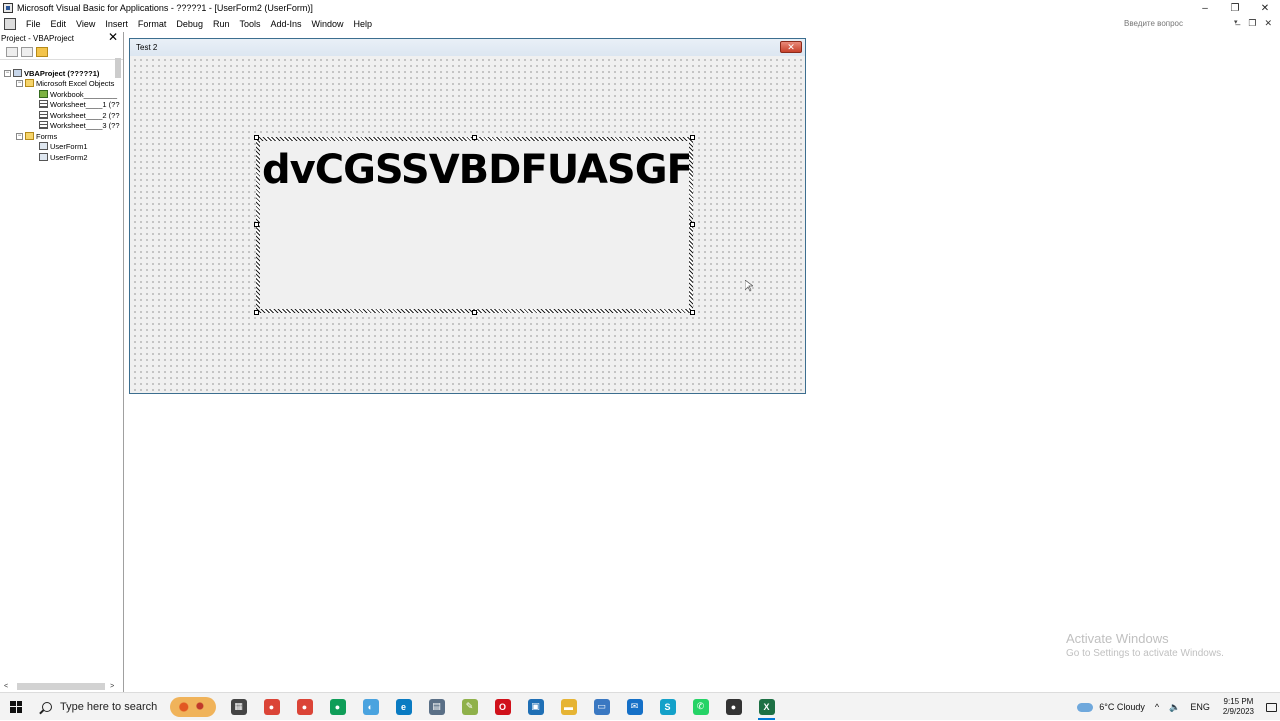 This screenshot has height=721, width=1280. Describe the element at coordinates (78, 94) in the screenshot. I see `tree-node-workbook: Workbook________` at that location.